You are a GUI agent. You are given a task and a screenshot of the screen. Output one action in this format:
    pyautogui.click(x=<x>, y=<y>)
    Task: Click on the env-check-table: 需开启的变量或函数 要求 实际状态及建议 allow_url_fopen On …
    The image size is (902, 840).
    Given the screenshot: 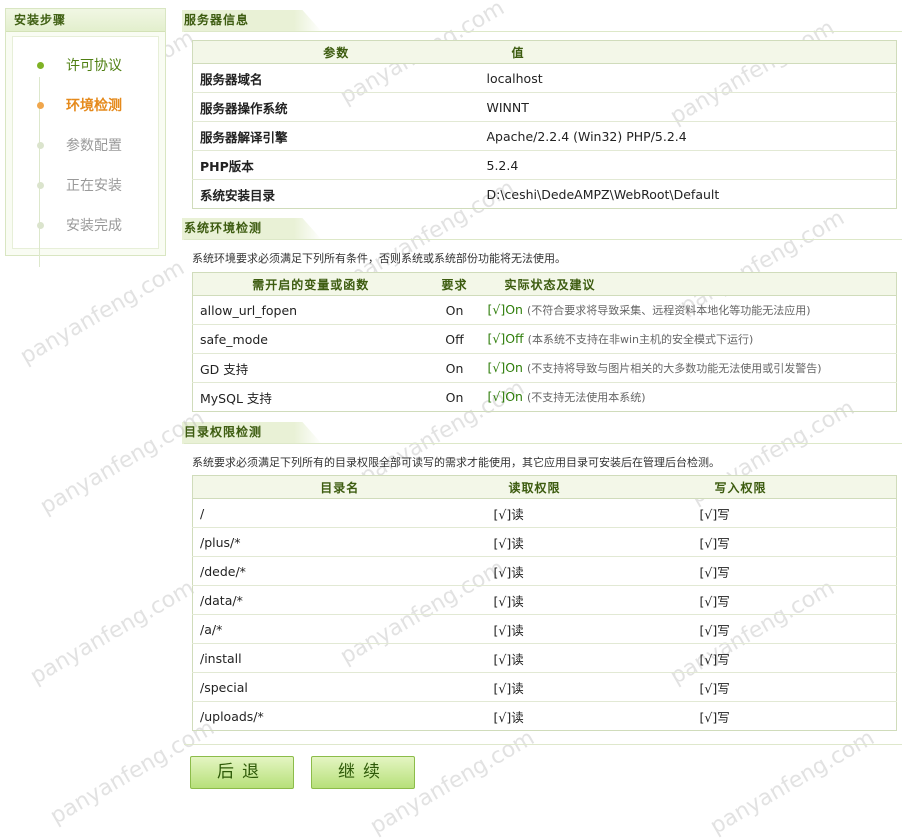 What is the action you would take?
    pyautogui.click(x=544, y=342)
    